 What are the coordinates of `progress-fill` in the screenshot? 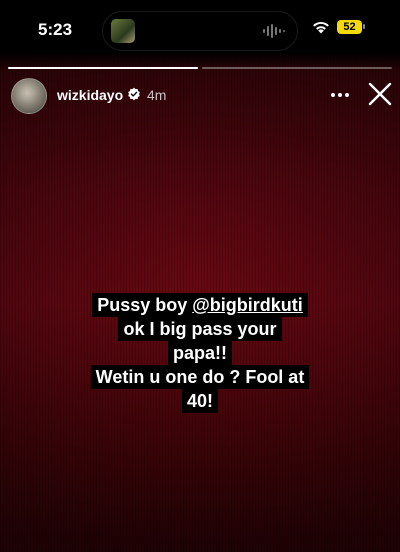 It's located at (103, 68).